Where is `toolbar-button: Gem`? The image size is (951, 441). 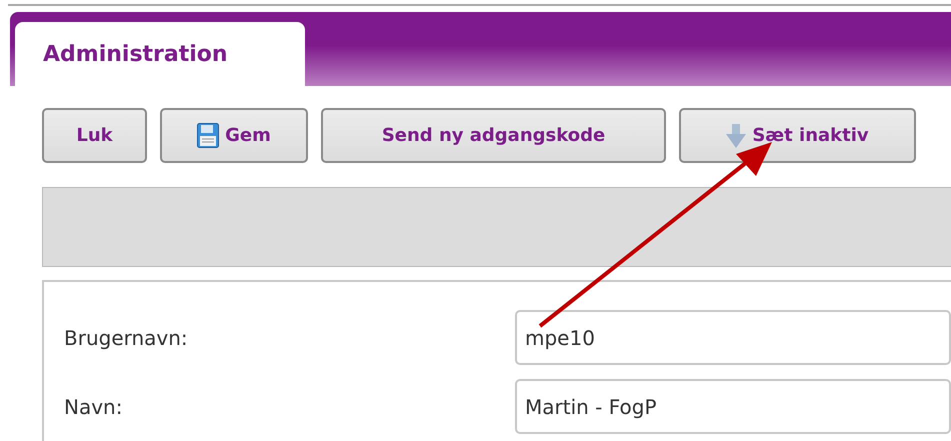
toolbar-button: Gem is located at coordinates (234, 135).